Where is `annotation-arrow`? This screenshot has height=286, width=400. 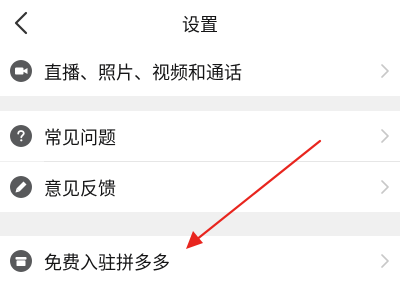
annotation-arrow is located at coordinates (254, 194).